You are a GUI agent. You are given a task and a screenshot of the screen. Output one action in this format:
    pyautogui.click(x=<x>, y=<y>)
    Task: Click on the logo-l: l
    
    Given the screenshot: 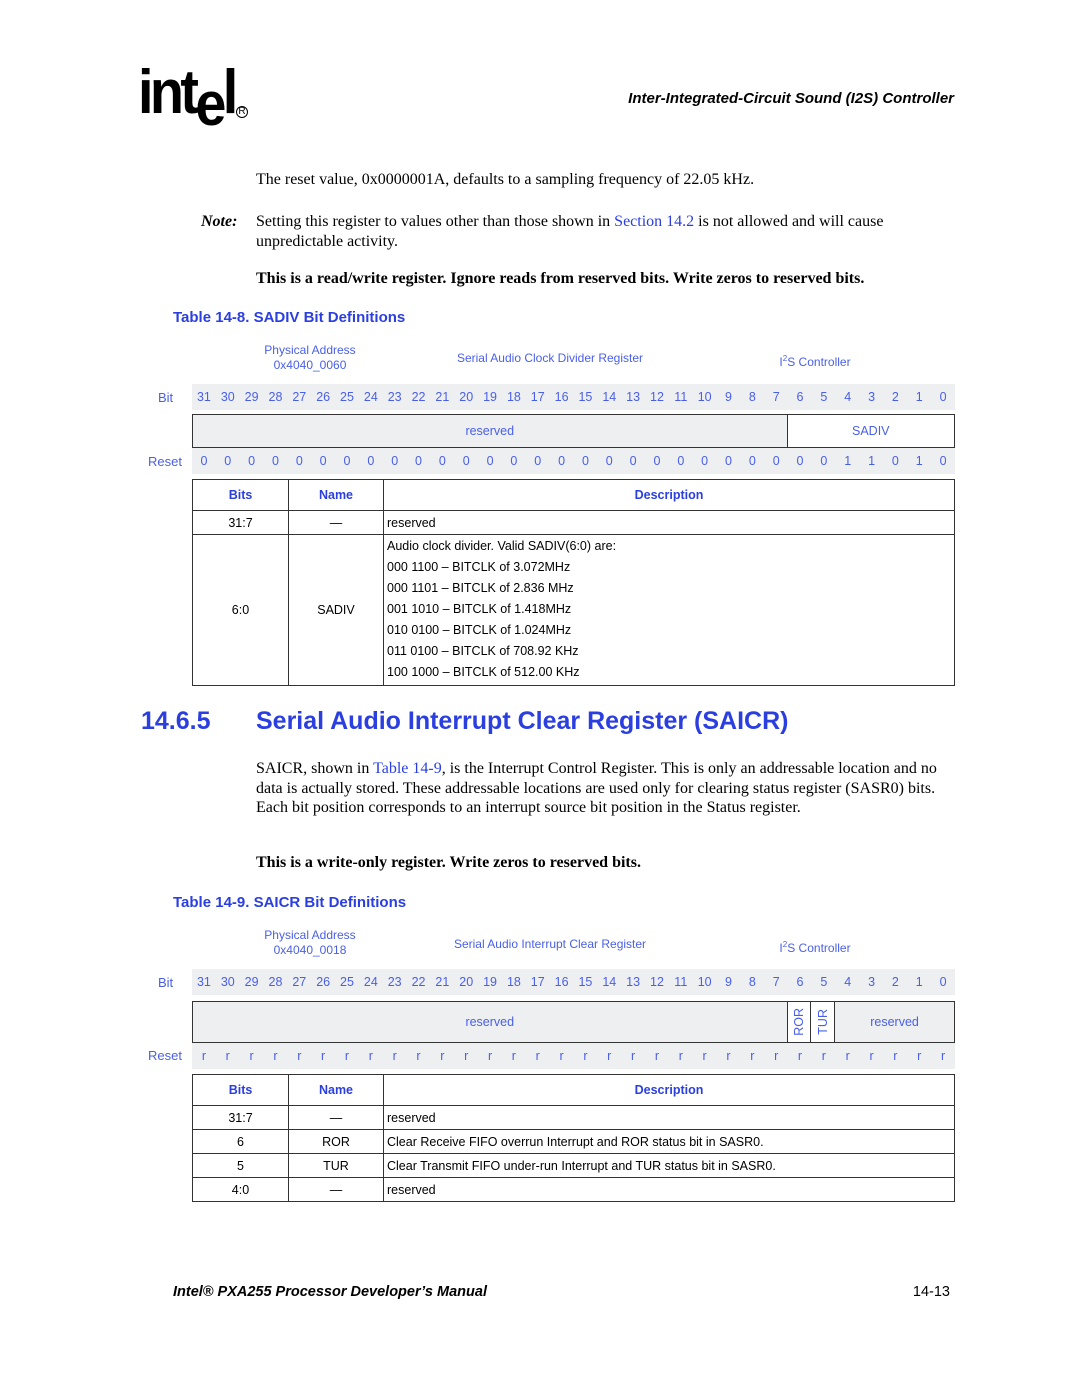 What is the action you would take?
    pyautogui.click(x=230, y=92)
    